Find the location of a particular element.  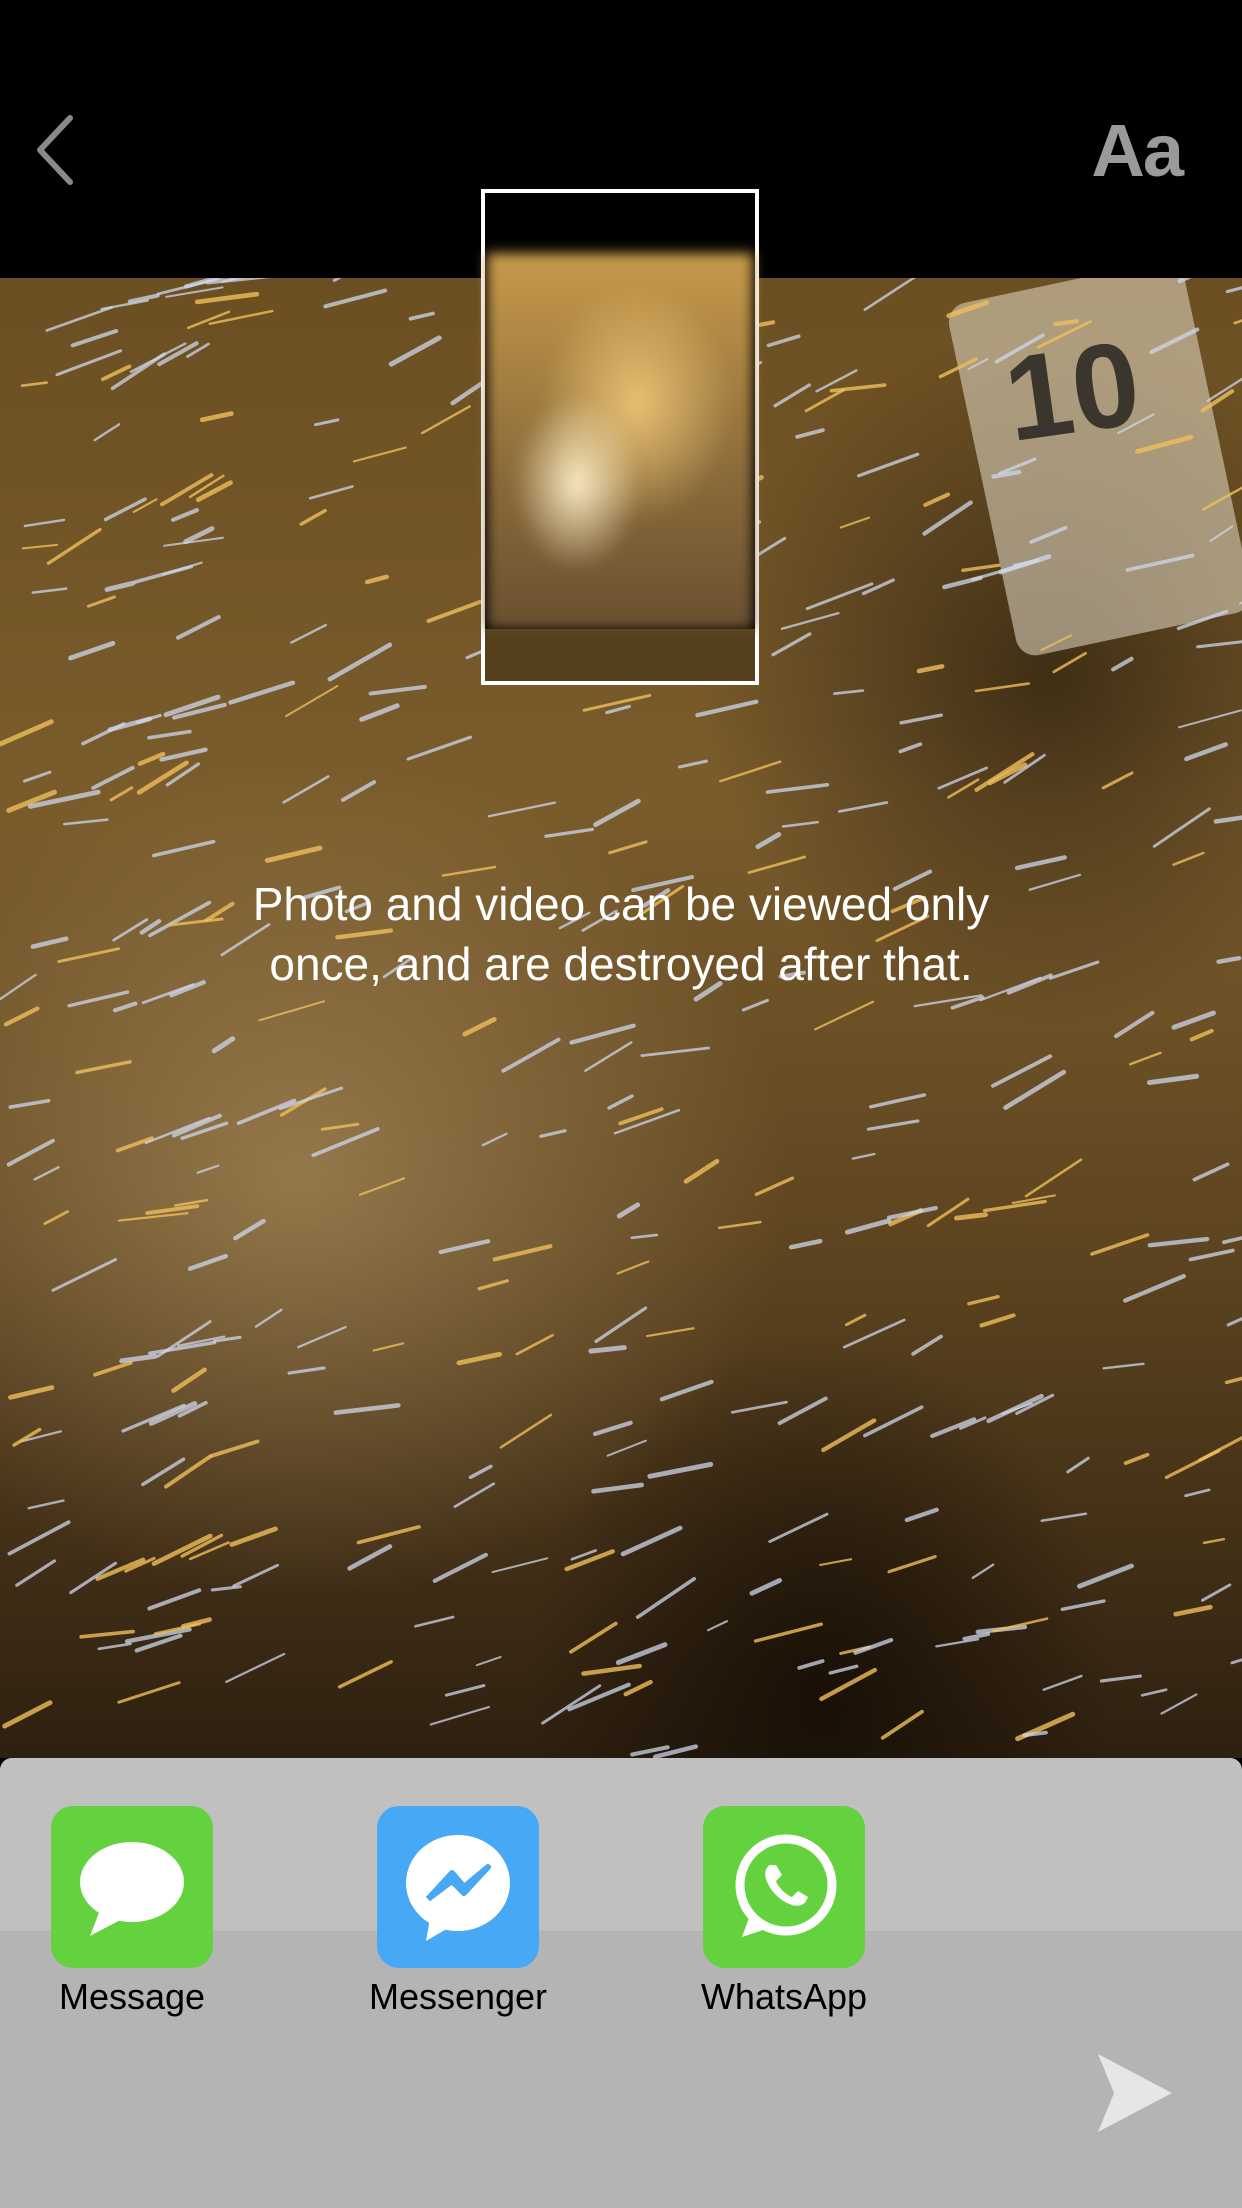

share-whatsapp-button: WhatsApp is located at coordinates (784, 1912).